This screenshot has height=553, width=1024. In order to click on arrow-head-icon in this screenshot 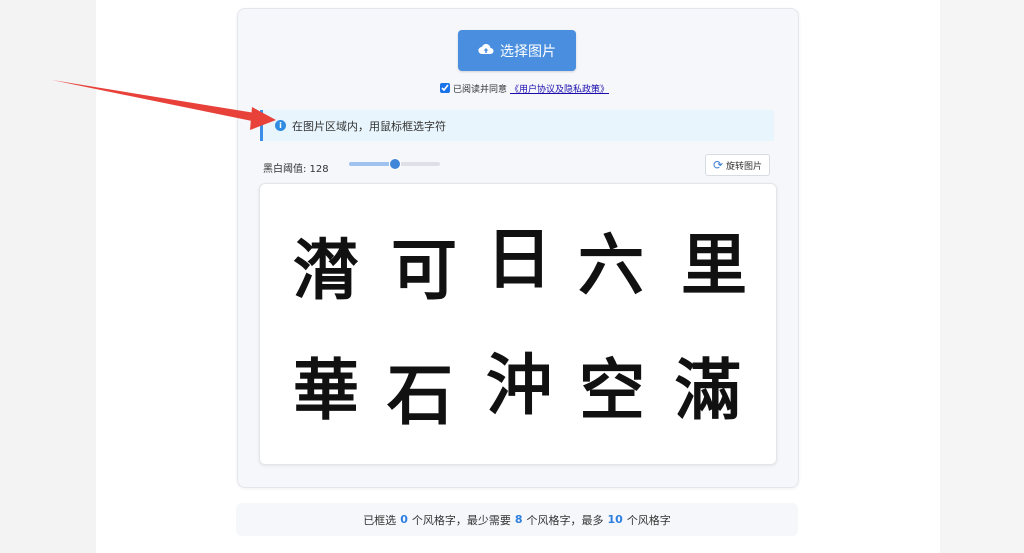, I will do `click(263, 118)`.